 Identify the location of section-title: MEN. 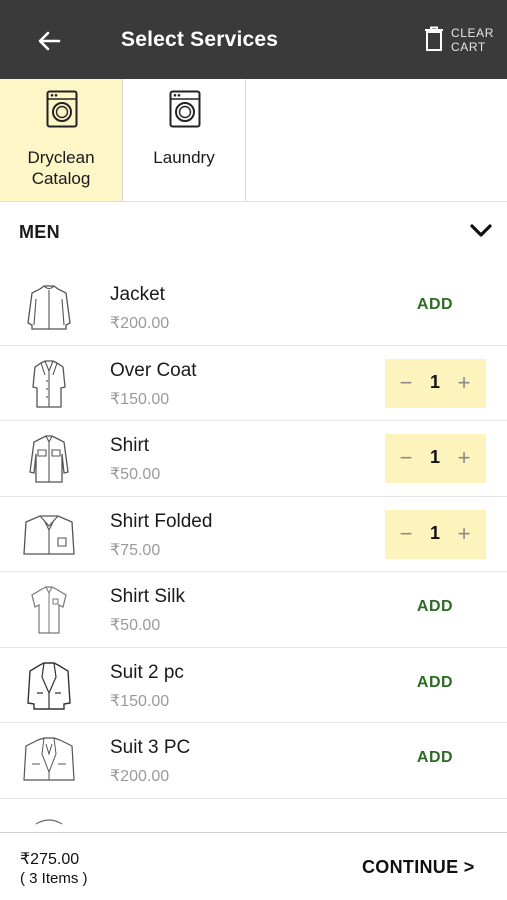
(39, 232).